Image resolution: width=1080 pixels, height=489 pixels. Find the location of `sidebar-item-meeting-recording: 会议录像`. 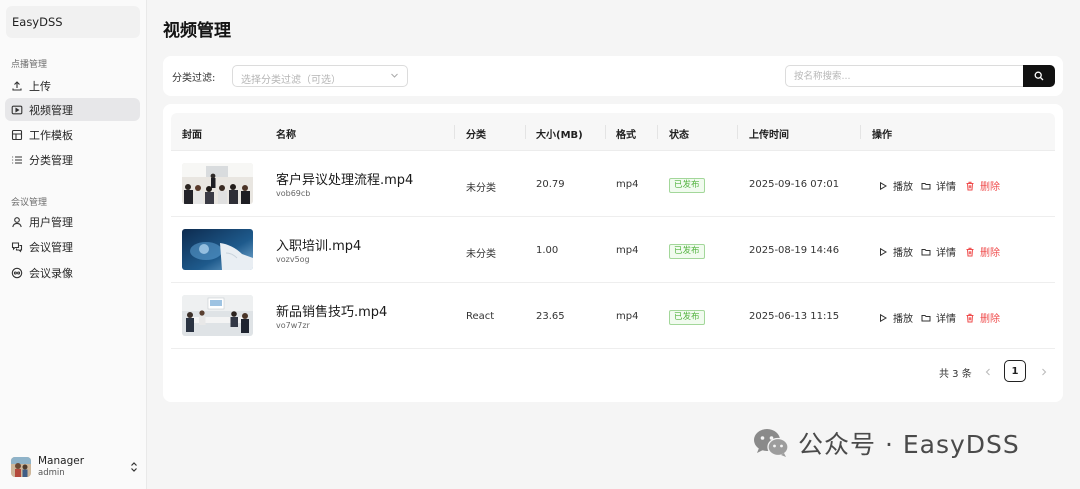

sidebar-item-meeting-recording: 会议录像 is located at coordinates (72, 272).